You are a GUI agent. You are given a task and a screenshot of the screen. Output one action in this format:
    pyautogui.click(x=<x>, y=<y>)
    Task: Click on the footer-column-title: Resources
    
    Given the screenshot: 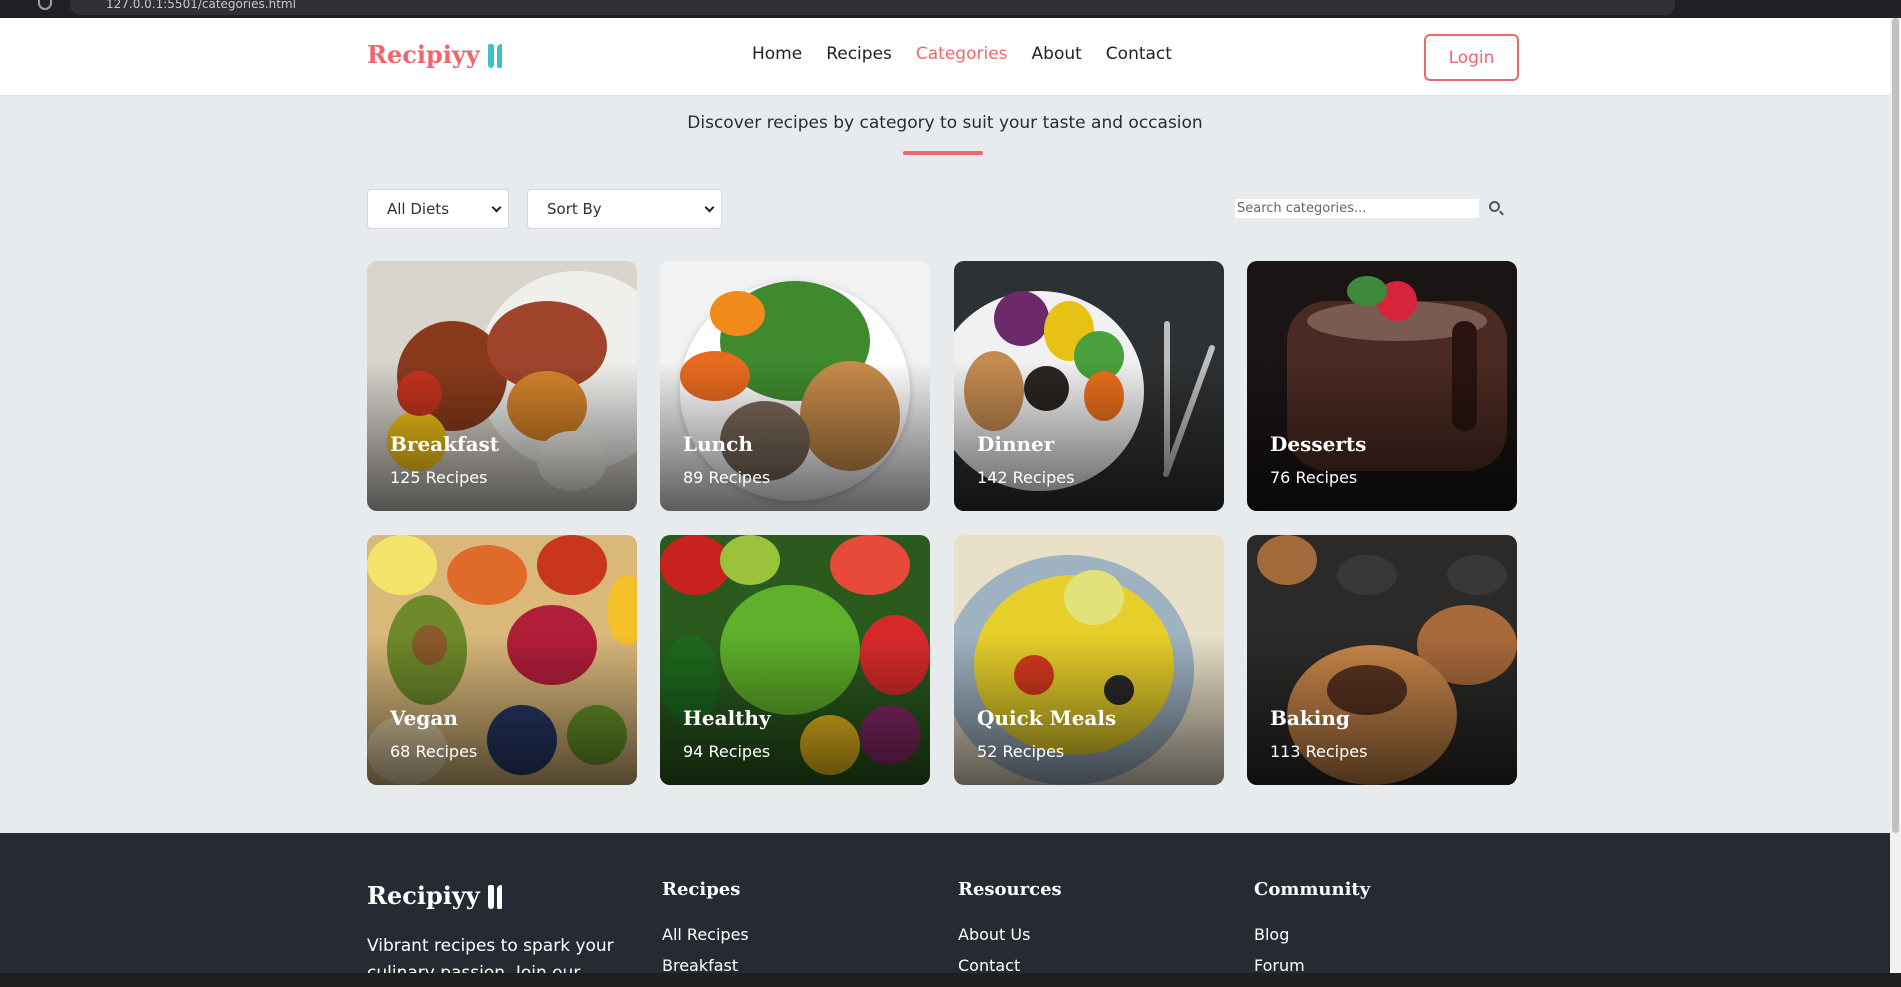 What is the action you would take?
    pyautogui.click(x=1010, y=889)
    